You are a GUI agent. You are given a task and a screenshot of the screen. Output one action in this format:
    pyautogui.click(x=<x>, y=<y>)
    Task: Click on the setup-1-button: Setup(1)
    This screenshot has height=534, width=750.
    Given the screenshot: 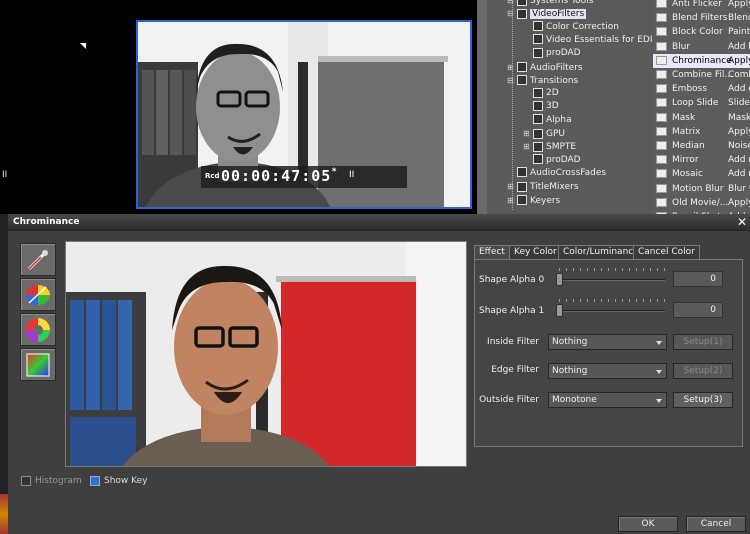 What is the action you would take?
    pyautogui.click(x=703, y=342)
    